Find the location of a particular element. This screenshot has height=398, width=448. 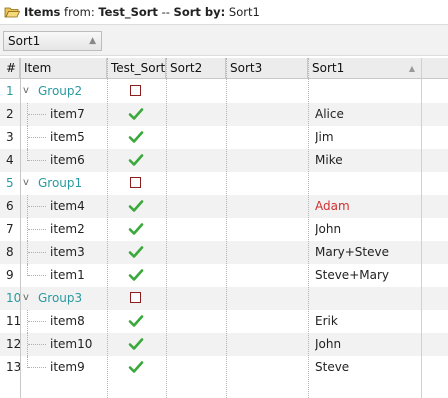

group-row: 1 v Group2 is located at coordinates (224, 91).